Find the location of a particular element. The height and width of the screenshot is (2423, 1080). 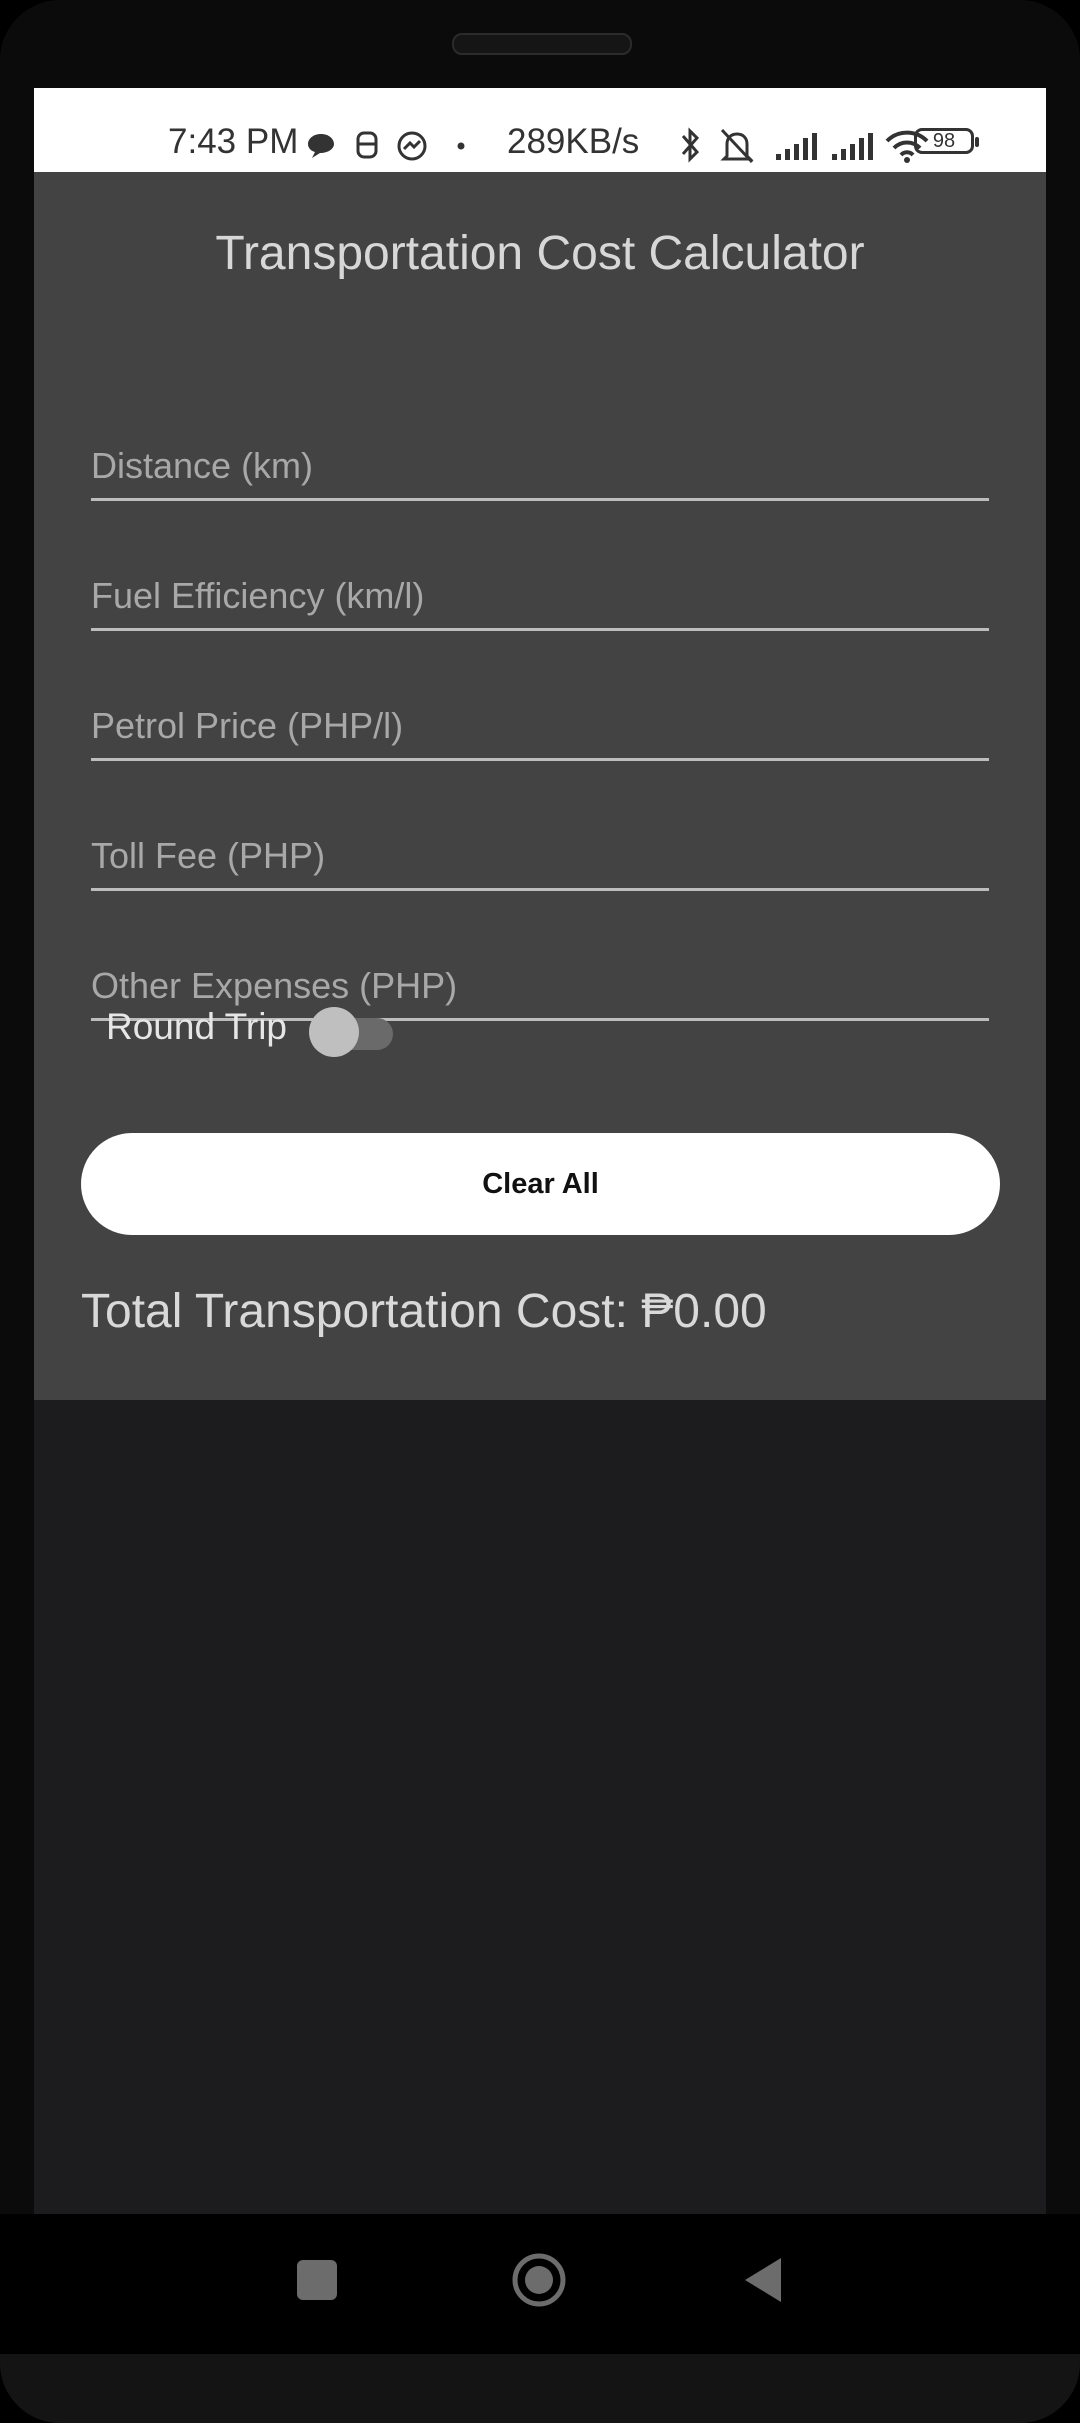

distance-input is located at coordinates (540, 466).